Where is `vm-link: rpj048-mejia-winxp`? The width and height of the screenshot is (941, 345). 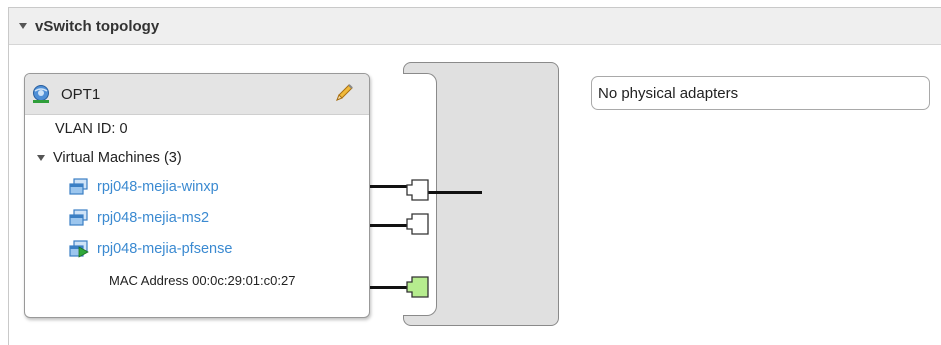 vm-link: rpj048-mejia-winxp is located at coordinates (158, 187).